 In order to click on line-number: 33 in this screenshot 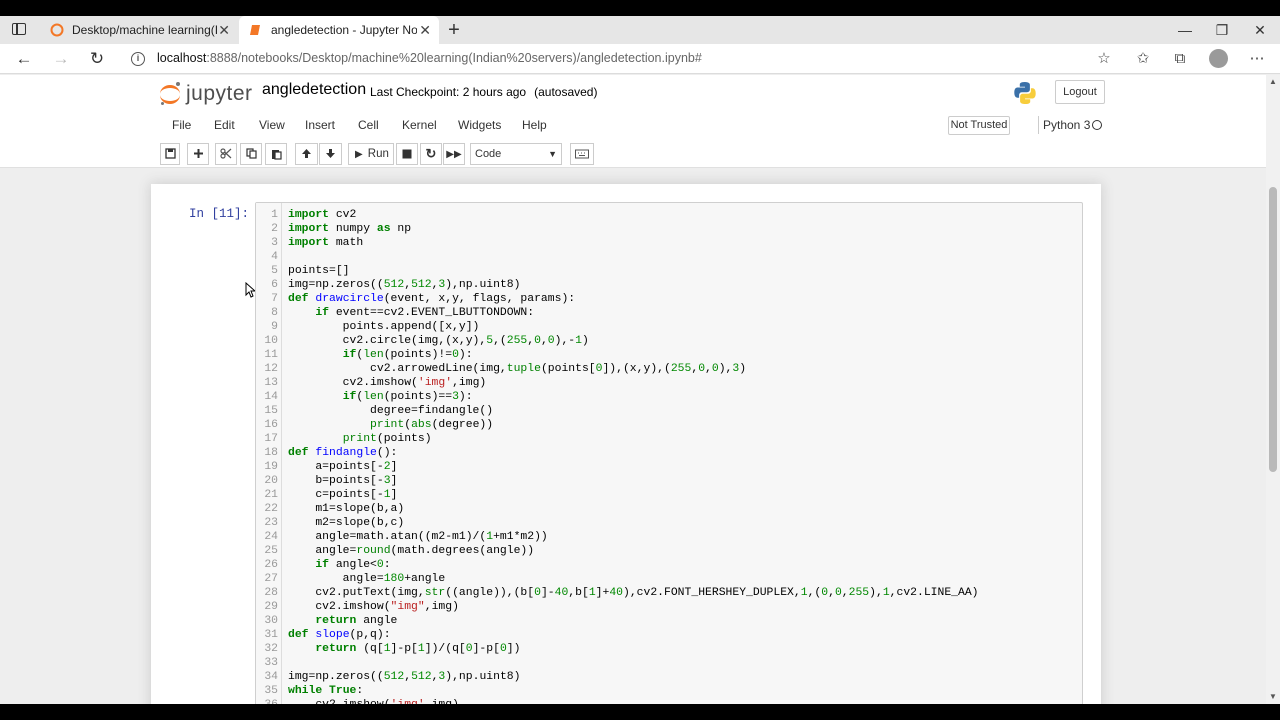, I will do `click(271, 663)`.